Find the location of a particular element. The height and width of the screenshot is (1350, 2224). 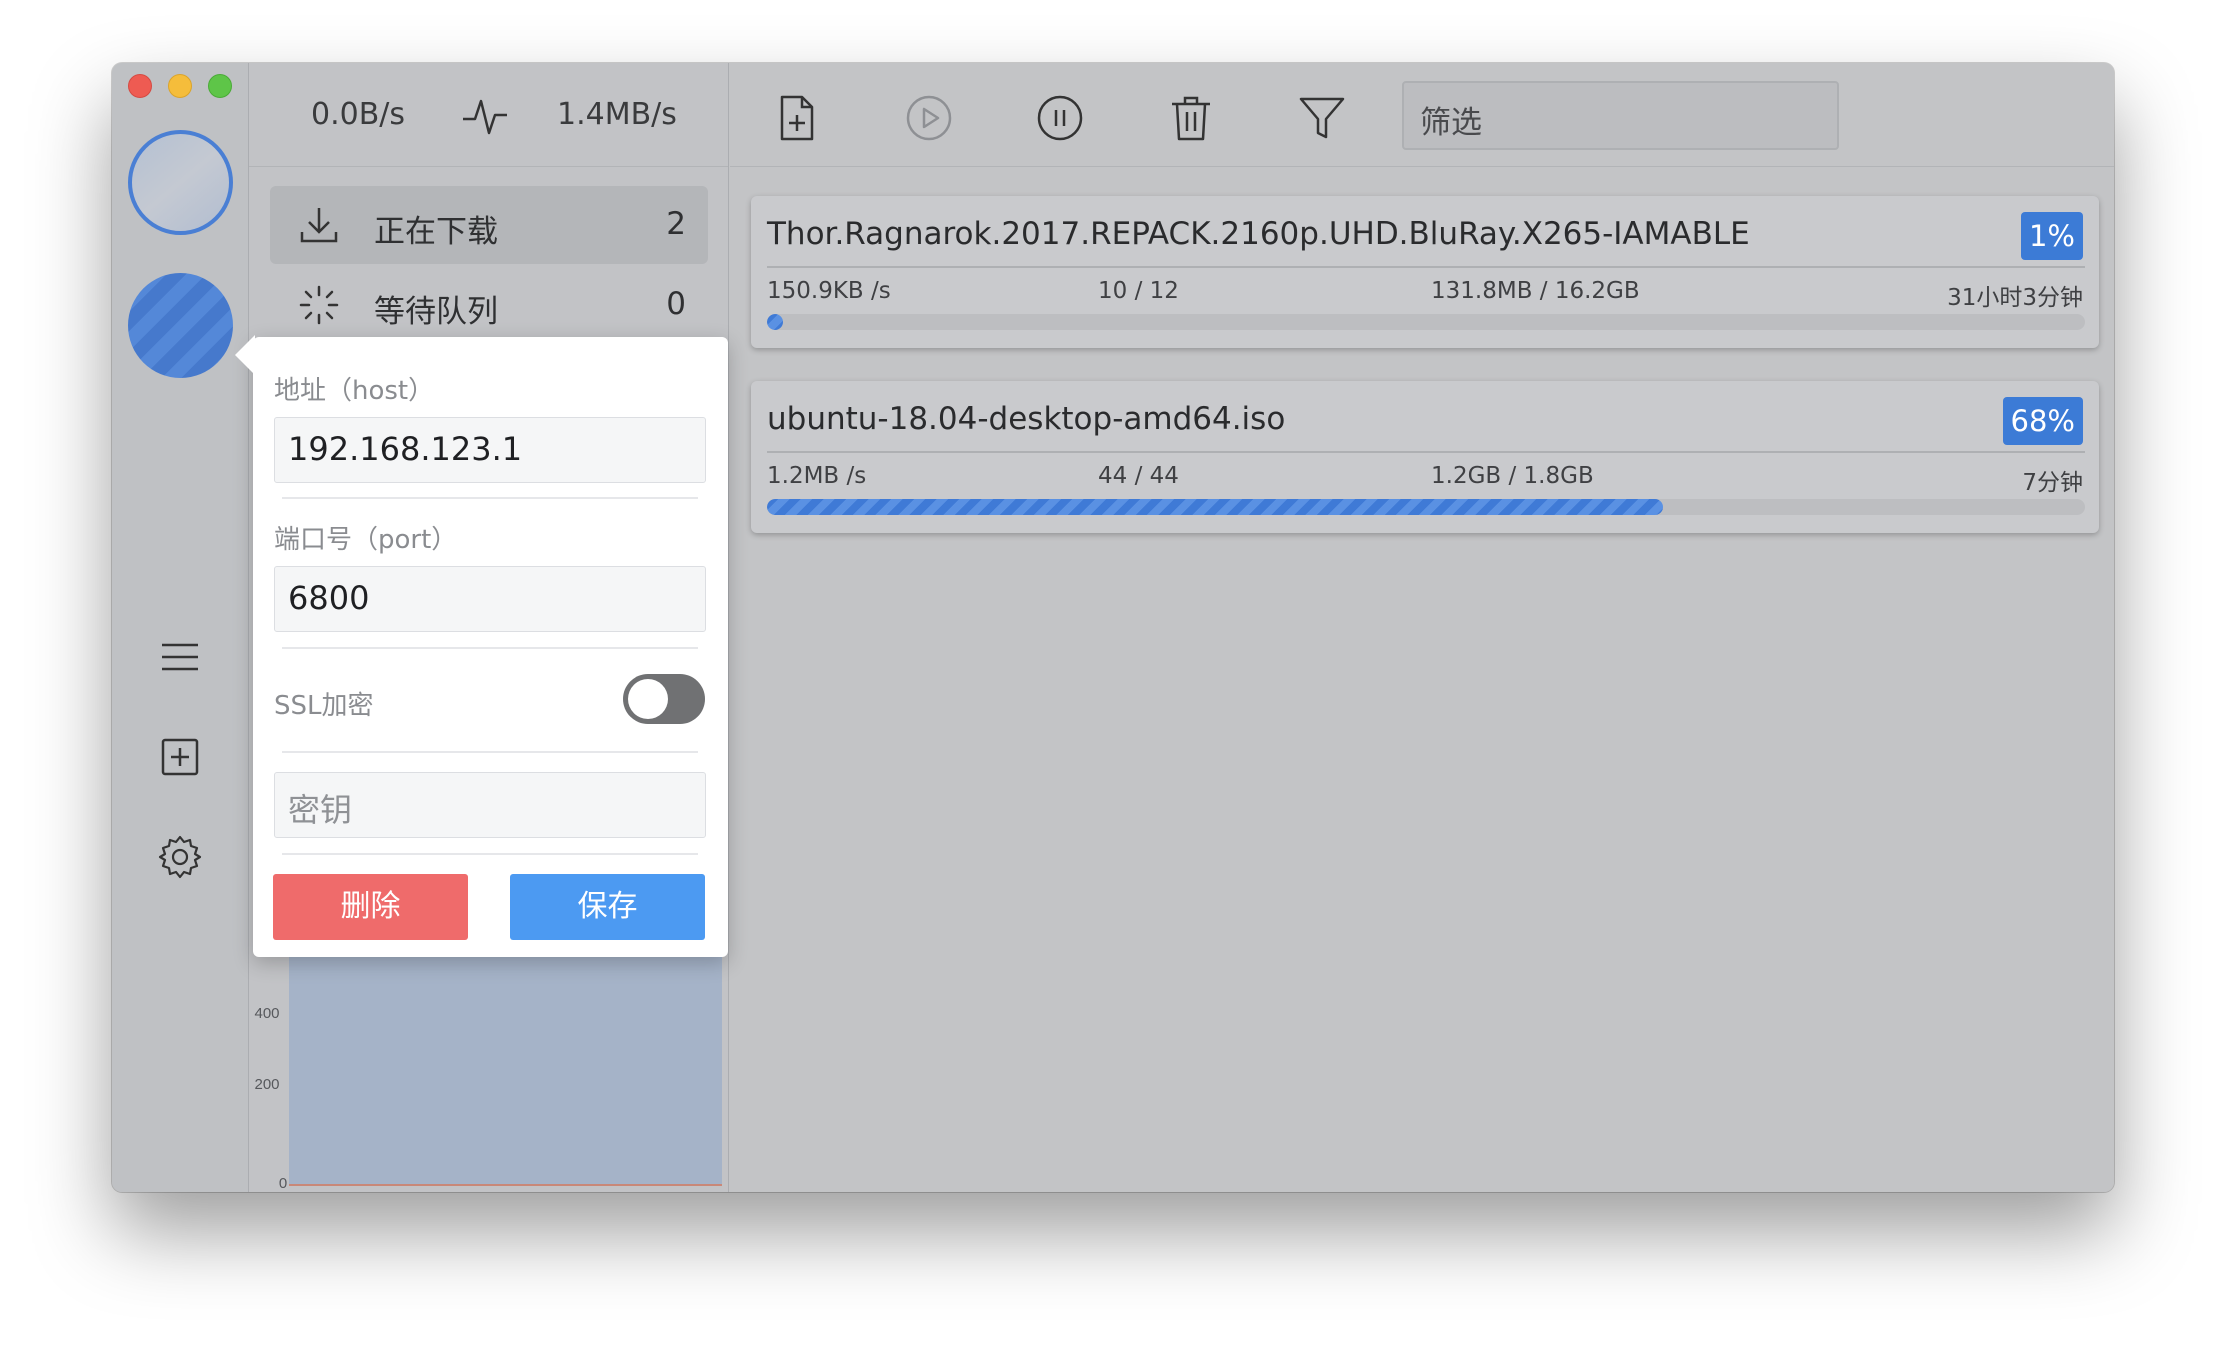

pause-icon is located at coordinates (1060, 118).